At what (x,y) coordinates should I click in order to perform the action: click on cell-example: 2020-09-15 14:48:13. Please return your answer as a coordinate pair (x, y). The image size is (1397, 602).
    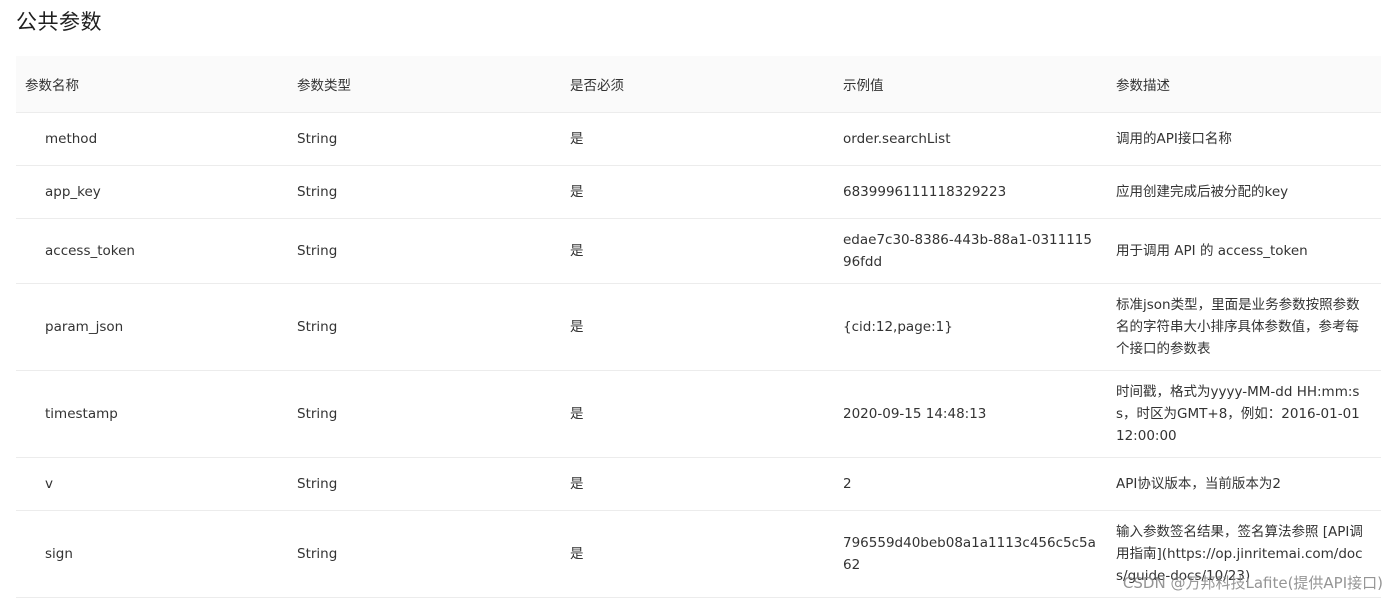
    Looking at the image, I should click on (970, 414).